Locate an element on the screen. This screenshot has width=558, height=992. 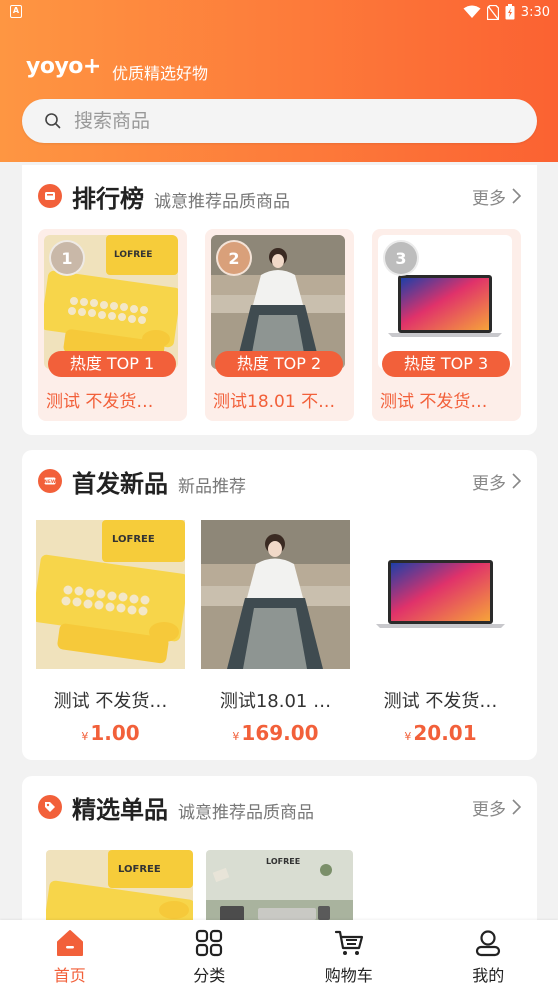
status-time: 3:30 is located at coordinates (535, 12).